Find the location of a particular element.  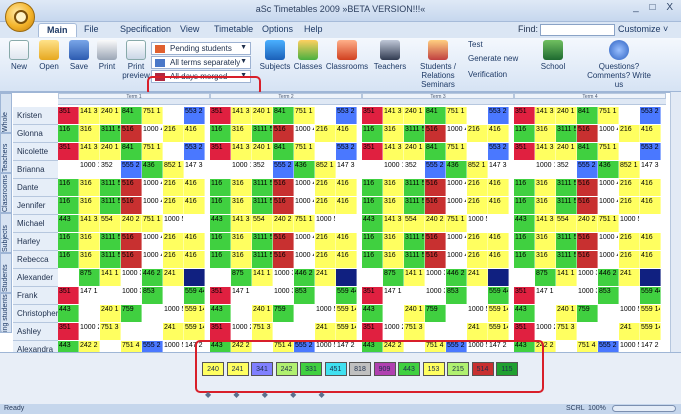

side-tab: Classrooms is located at coordinates (6, 193).